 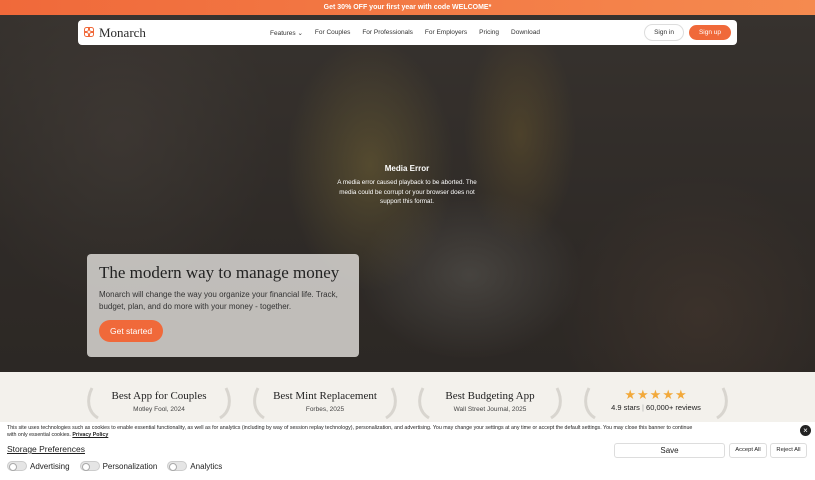 I want to click on rating-body: ★★★★★ 4.9 stars | 60,000+ reviews, so click(x=656, y=399).